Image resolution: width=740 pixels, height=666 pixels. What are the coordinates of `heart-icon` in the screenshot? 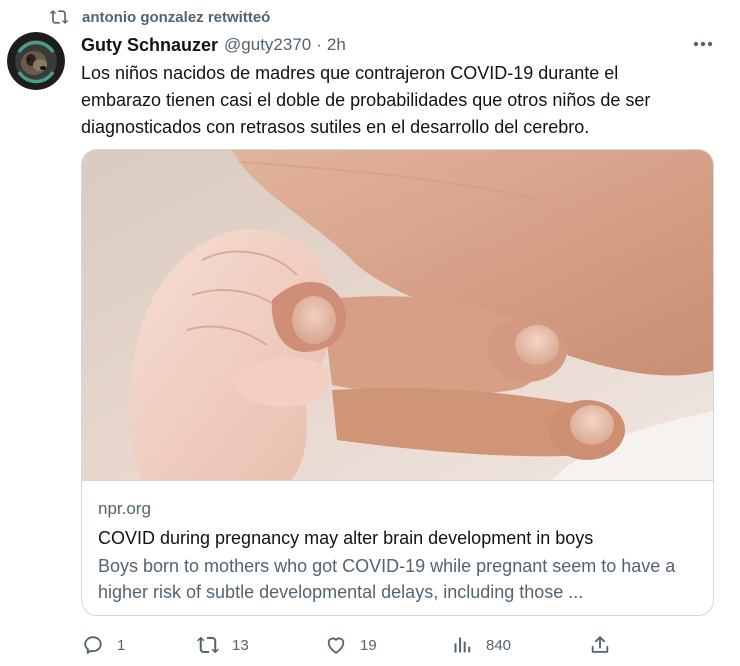 It's located at (336, 645).